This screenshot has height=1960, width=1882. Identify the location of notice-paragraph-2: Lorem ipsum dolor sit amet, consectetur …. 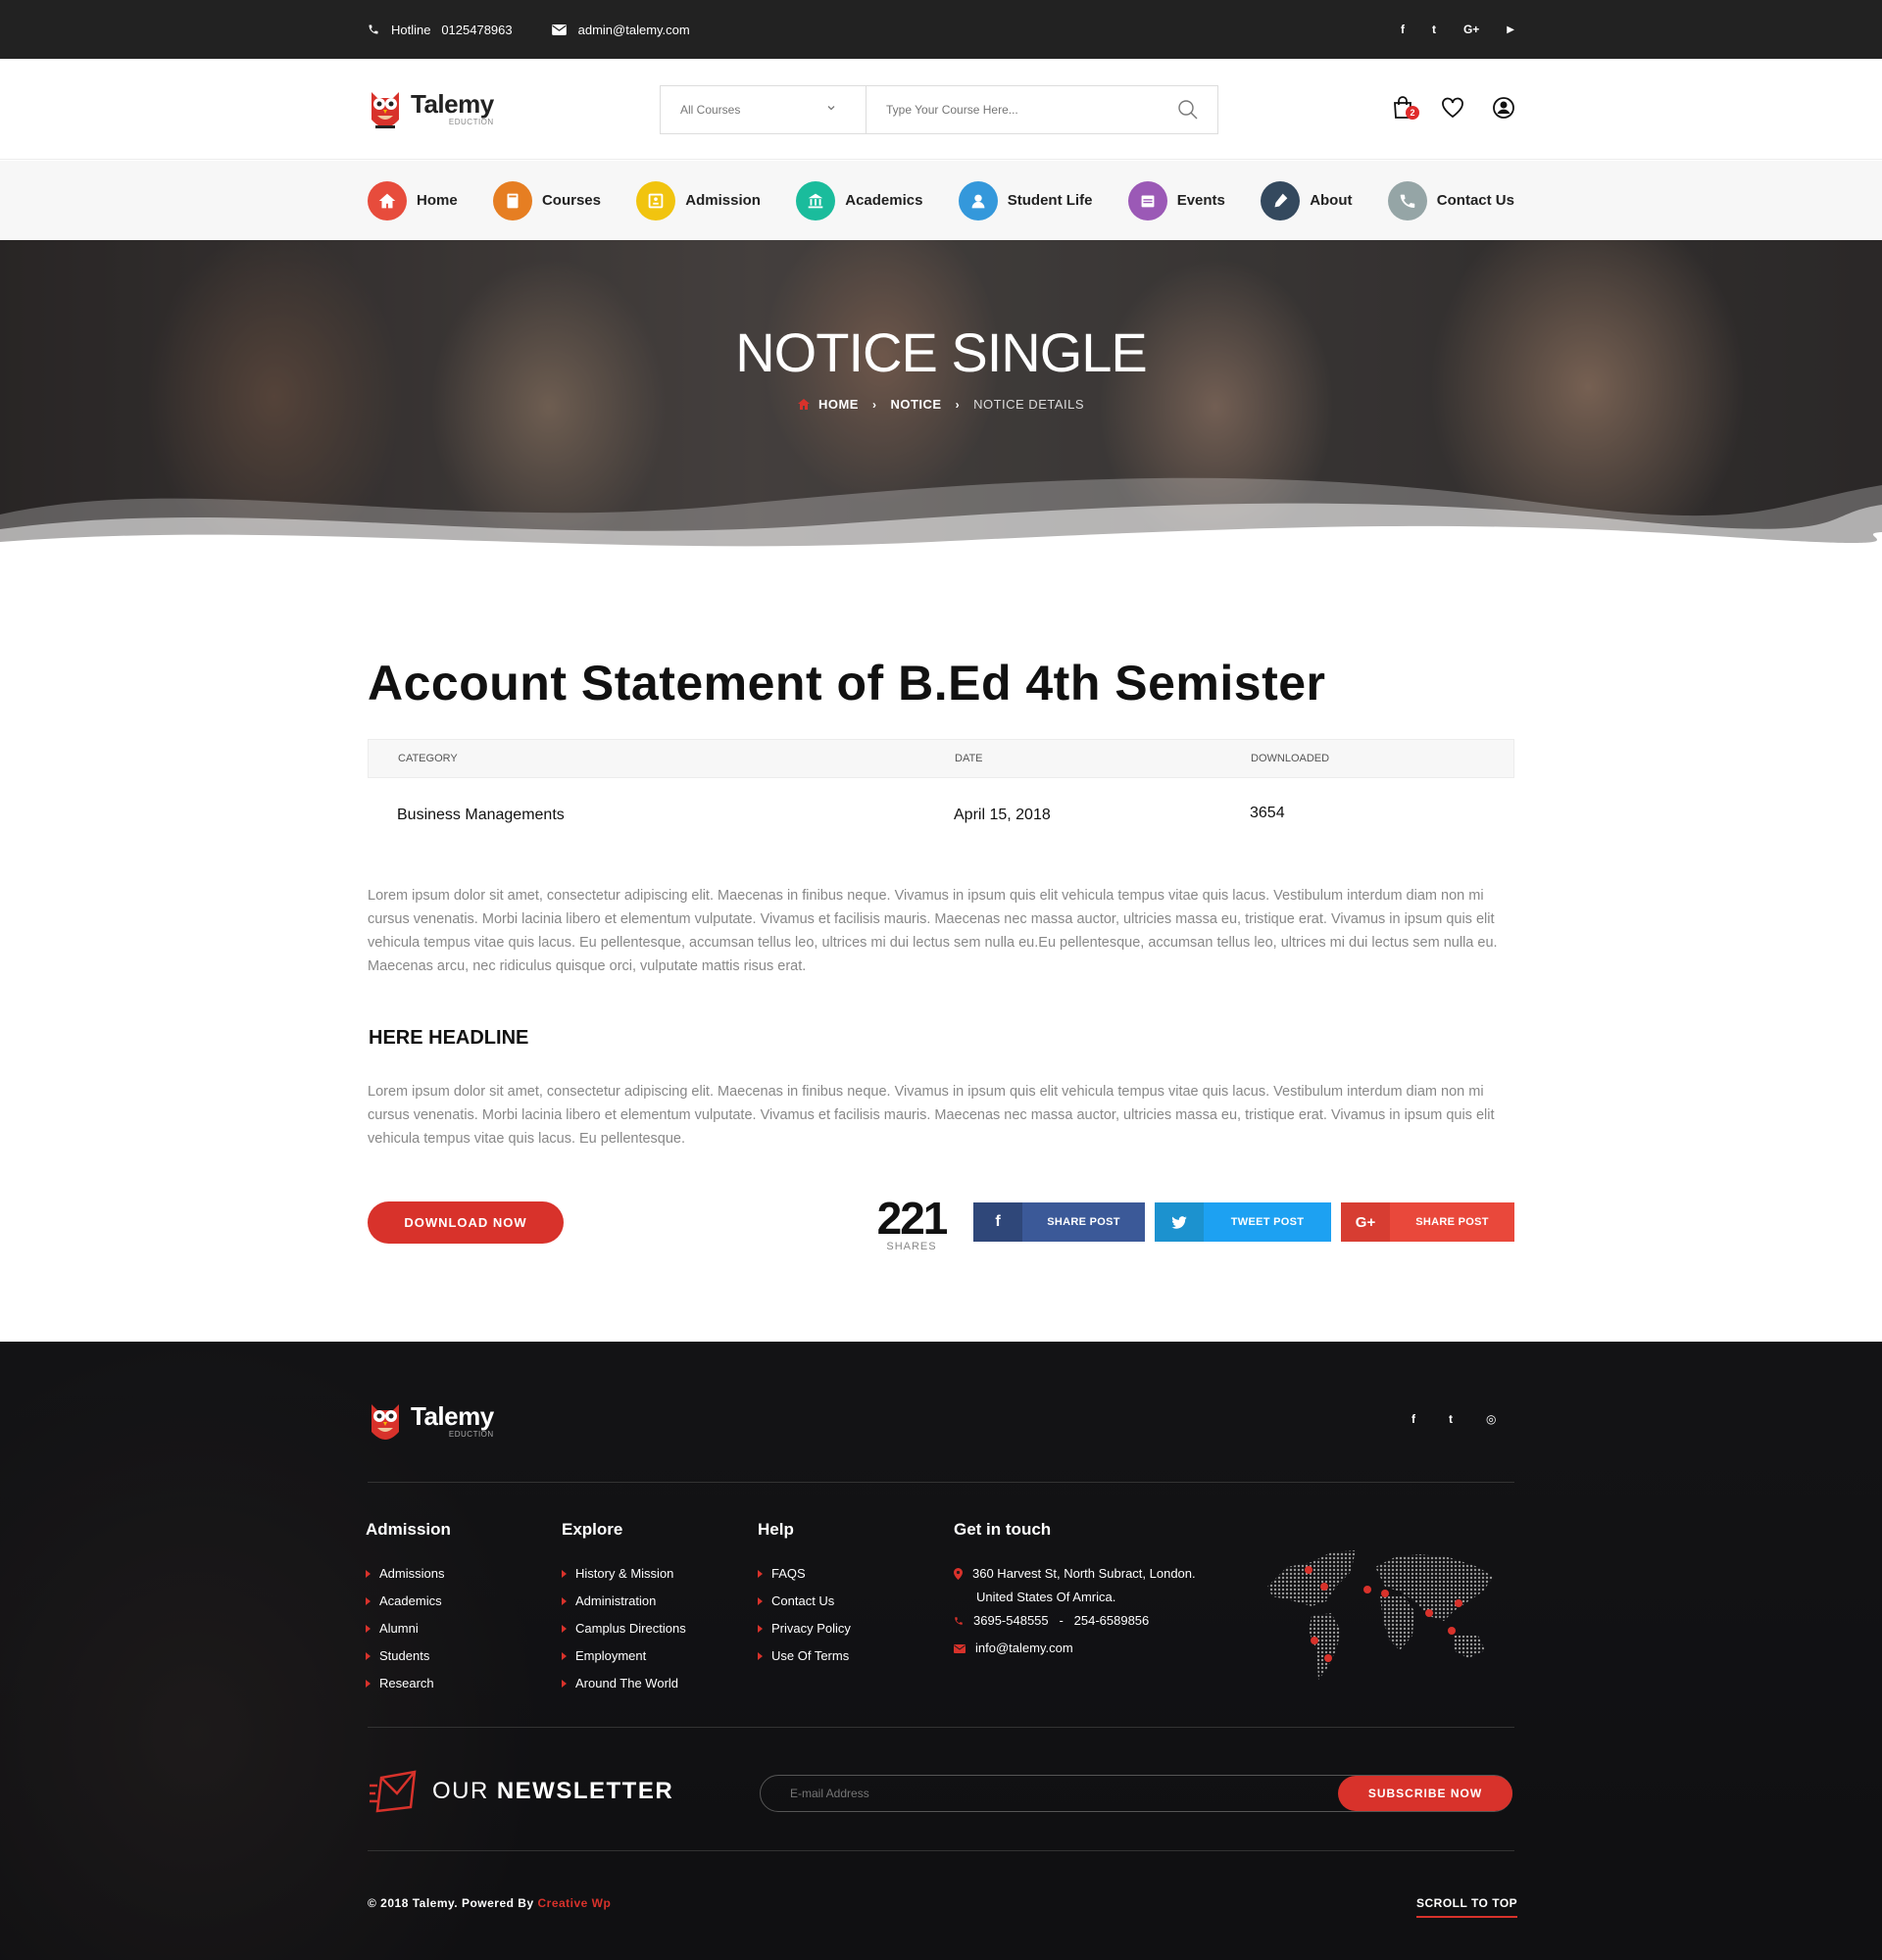
(932, 1115).